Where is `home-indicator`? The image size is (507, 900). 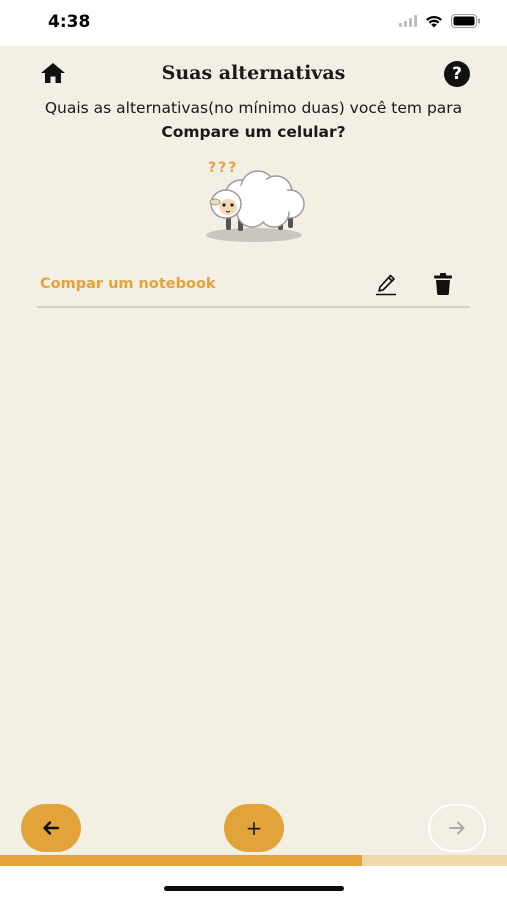
home-indicator is located at coordinates (254, 888).